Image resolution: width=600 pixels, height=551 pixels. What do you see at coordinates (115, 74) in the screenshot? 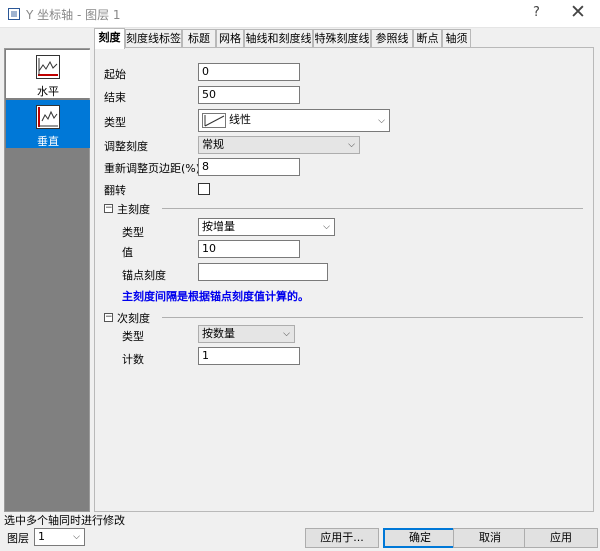
I see `start-label: 起始` at bounding box center [115, 74].